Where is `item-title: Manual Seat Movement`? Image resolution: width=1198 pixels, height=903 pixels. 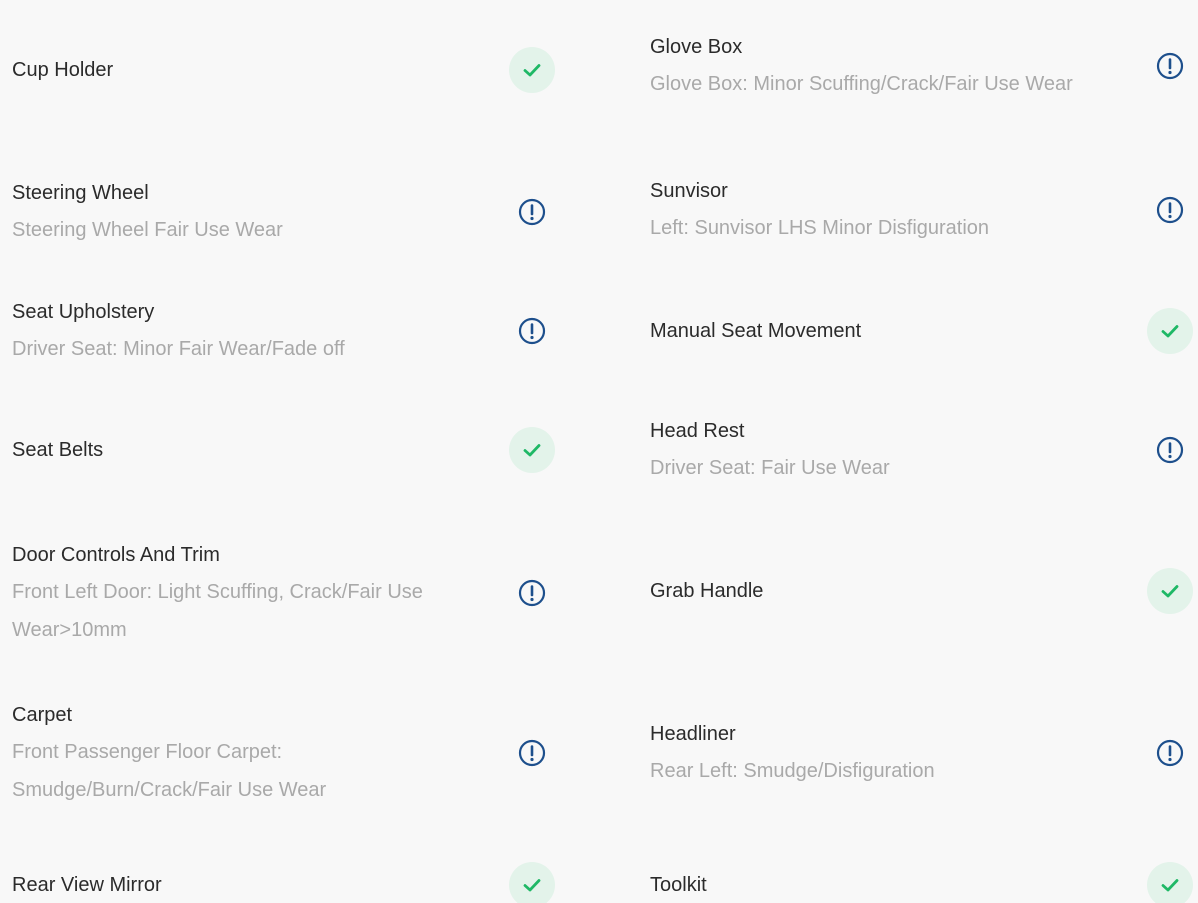 item-title: Manual Seat Movement is located at coordinates (756, 331).